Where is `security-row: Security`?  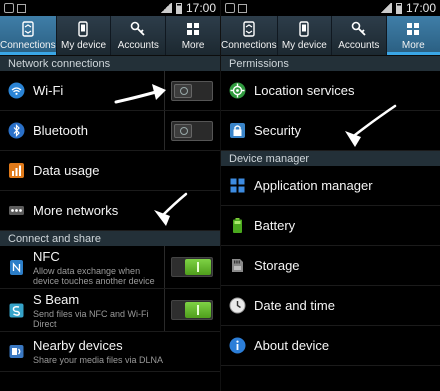
security-row: Security is located at coordinates (330, 131).